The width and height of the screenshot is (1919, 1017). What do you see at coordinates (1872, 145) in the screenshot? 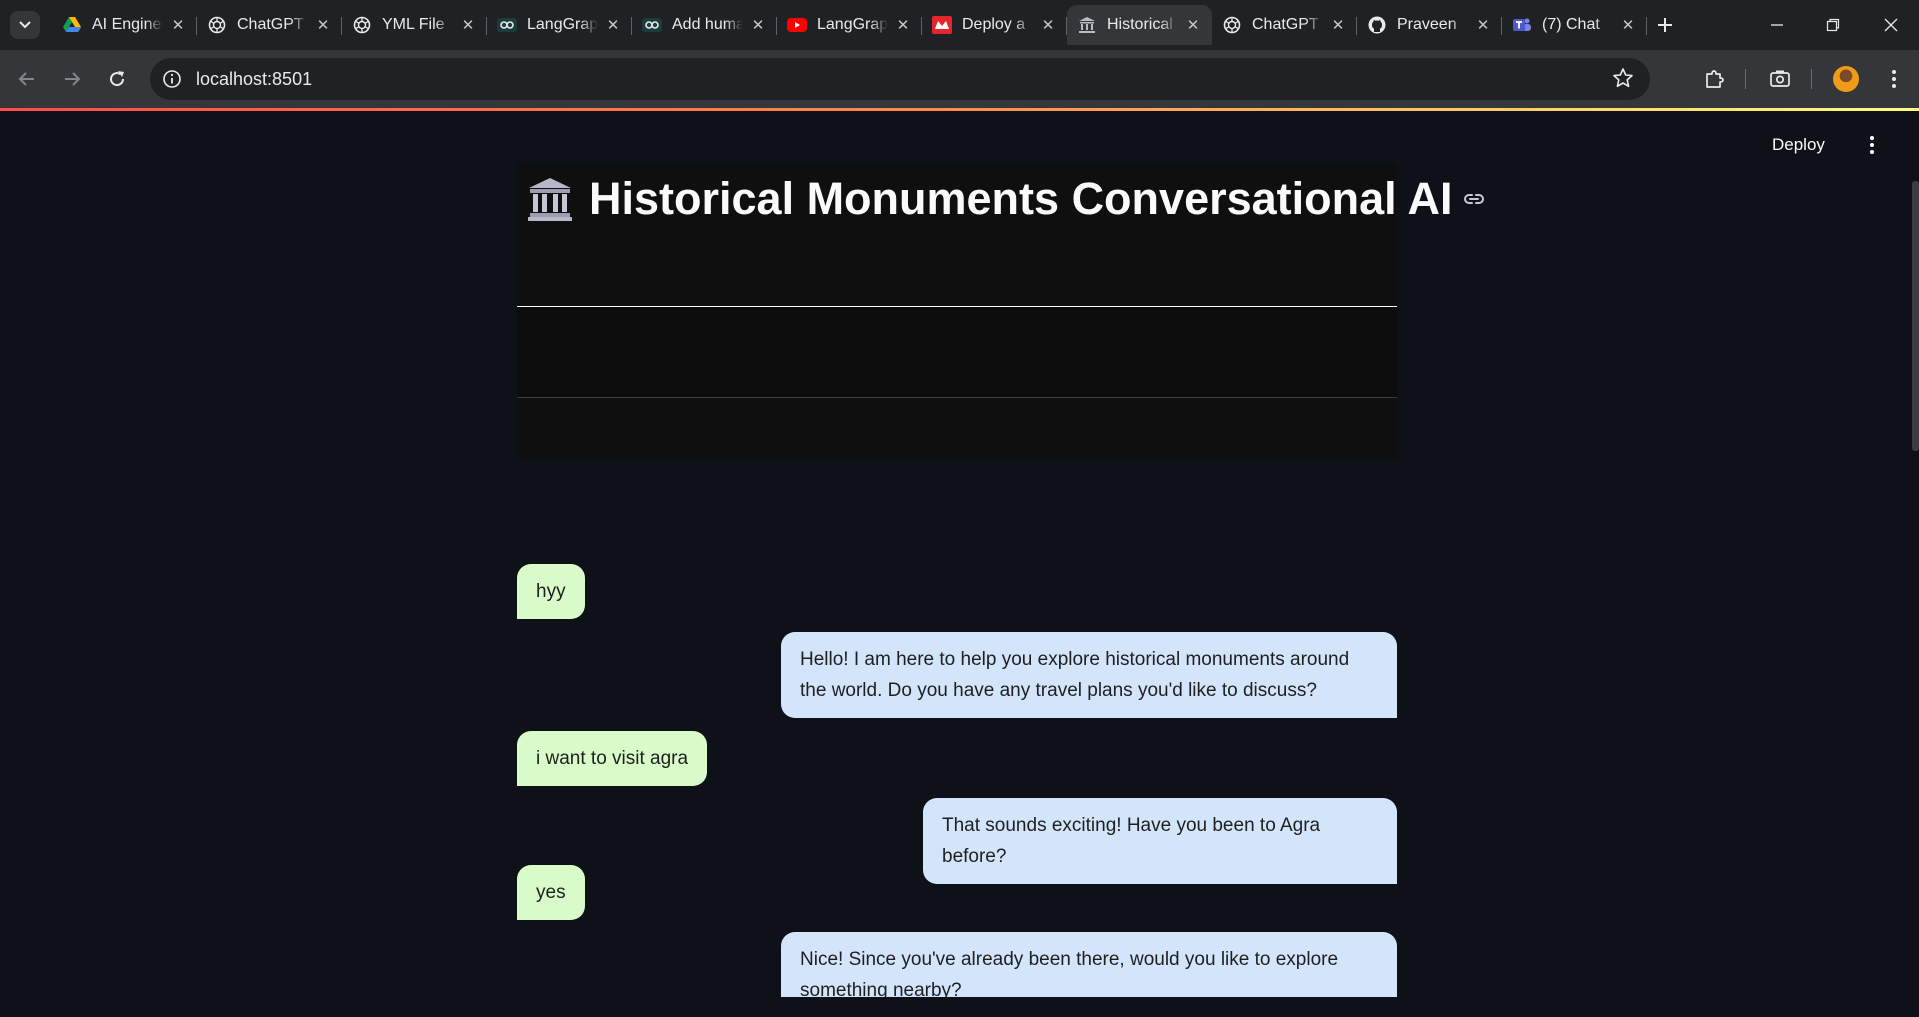
I see `app-menu-icon` at bounding box center [1872, 145].